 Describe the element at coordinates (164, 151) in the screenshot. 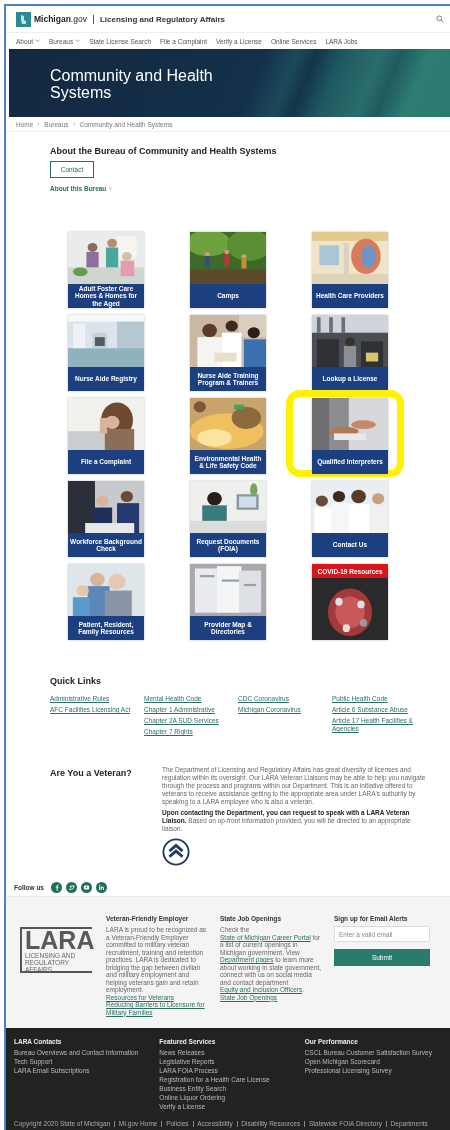

I see `section-heading: About the Bureau of Community and Health Systems` at that location.